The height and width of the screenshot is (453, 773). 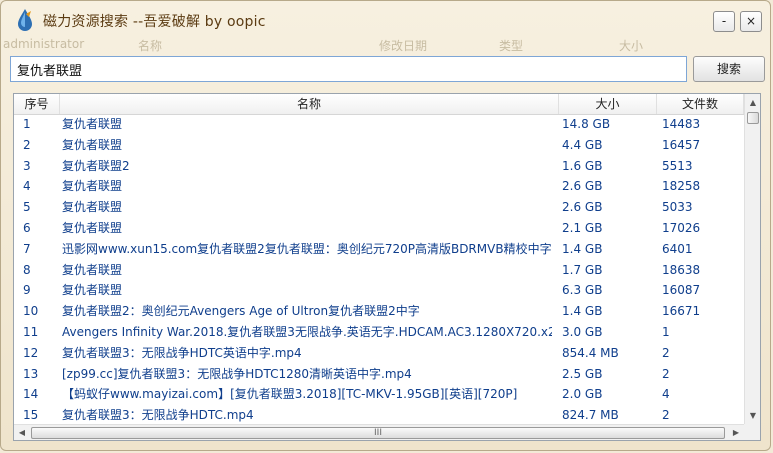 What do you see at coordinates (752, 432) in the screenshot?
I see `scrollbar-corner` at bounding box center [752, 432].